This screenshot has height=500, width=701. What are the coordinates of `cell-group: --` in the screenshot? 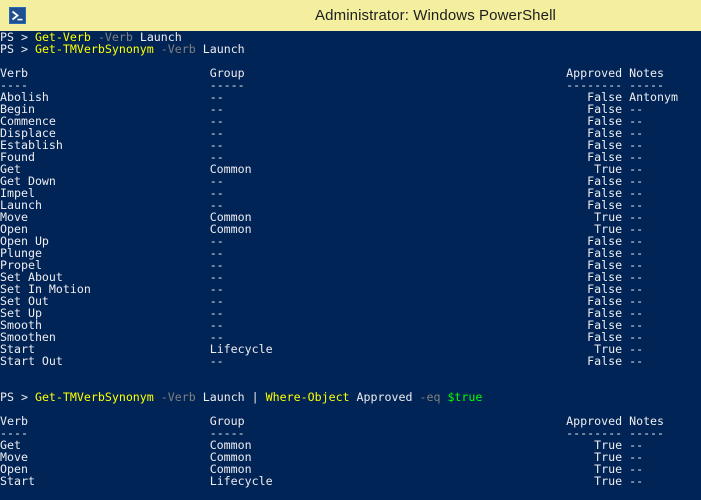 It's located at (216, 361).